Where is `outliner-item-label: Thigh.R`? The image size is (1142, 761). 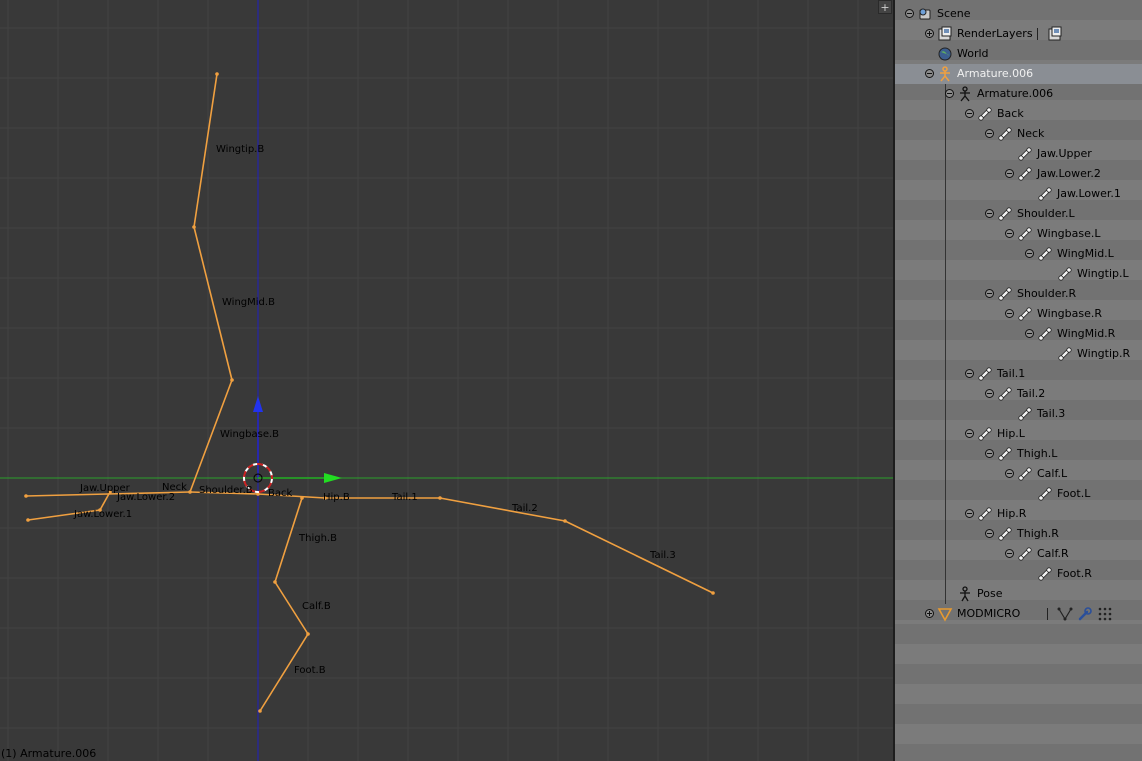
outliner-item-label: Thigh.R is located at coordinates (1038, 533).